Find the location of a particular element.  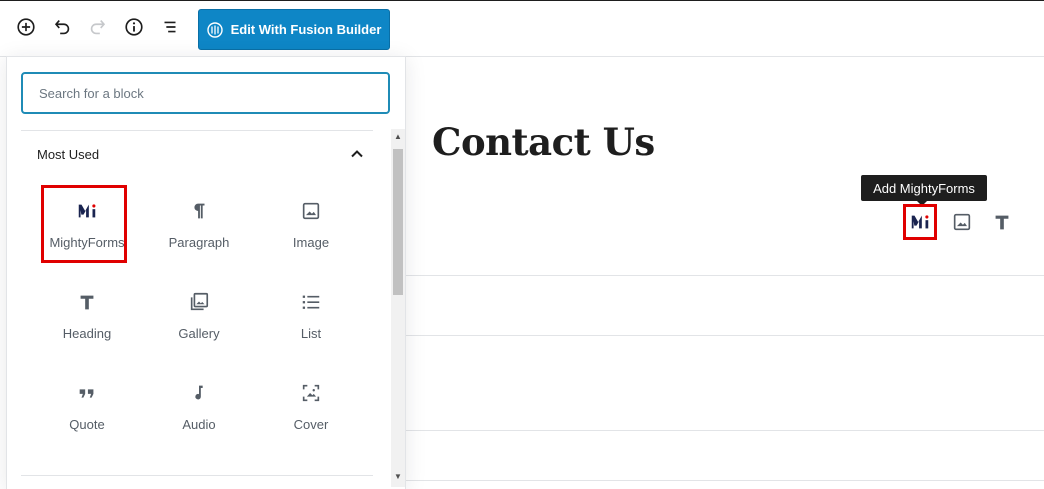

block-item-paragraph: Paragraph is located at coordinates (199, 226).